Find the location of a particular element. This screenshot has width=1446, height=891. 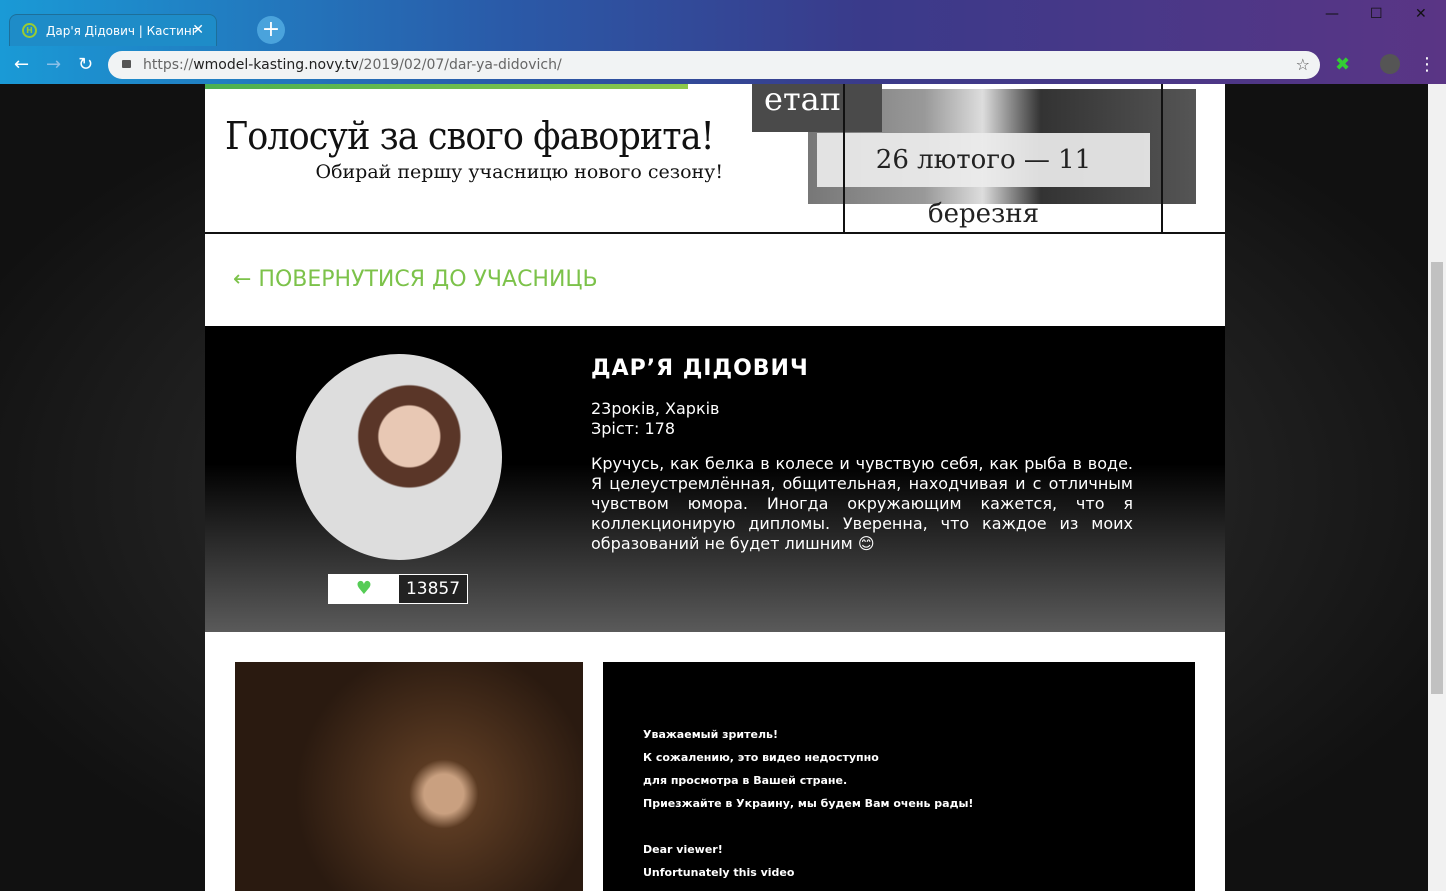

vote-button: ♥ 13857 is located at coordinates (398, 589).